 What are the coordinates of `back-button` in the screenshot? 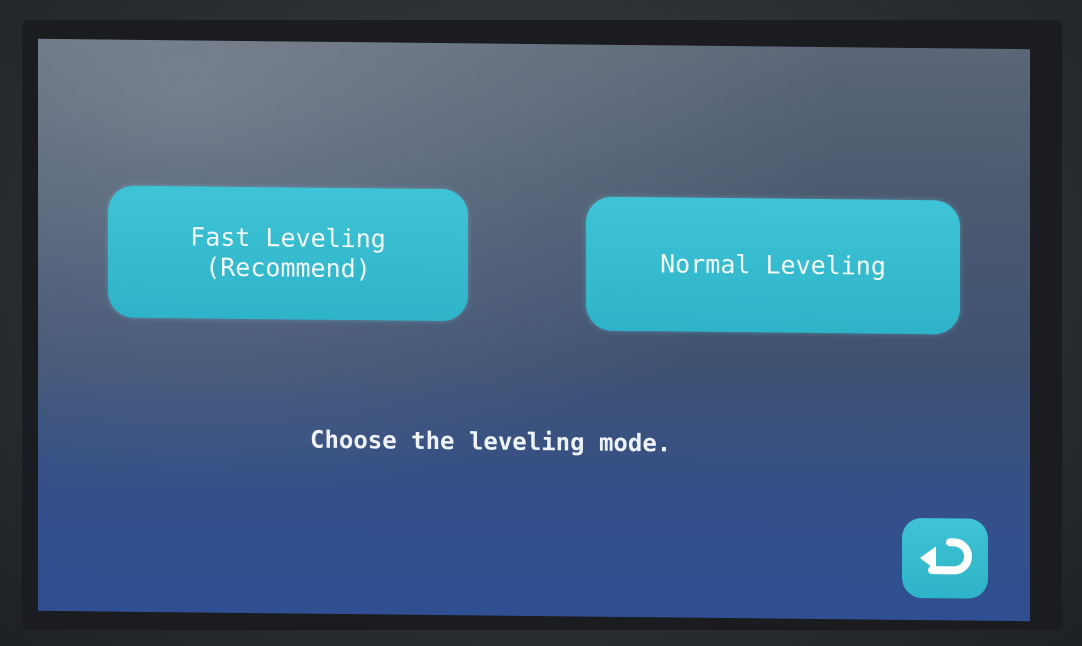 It's located at (945, 558).